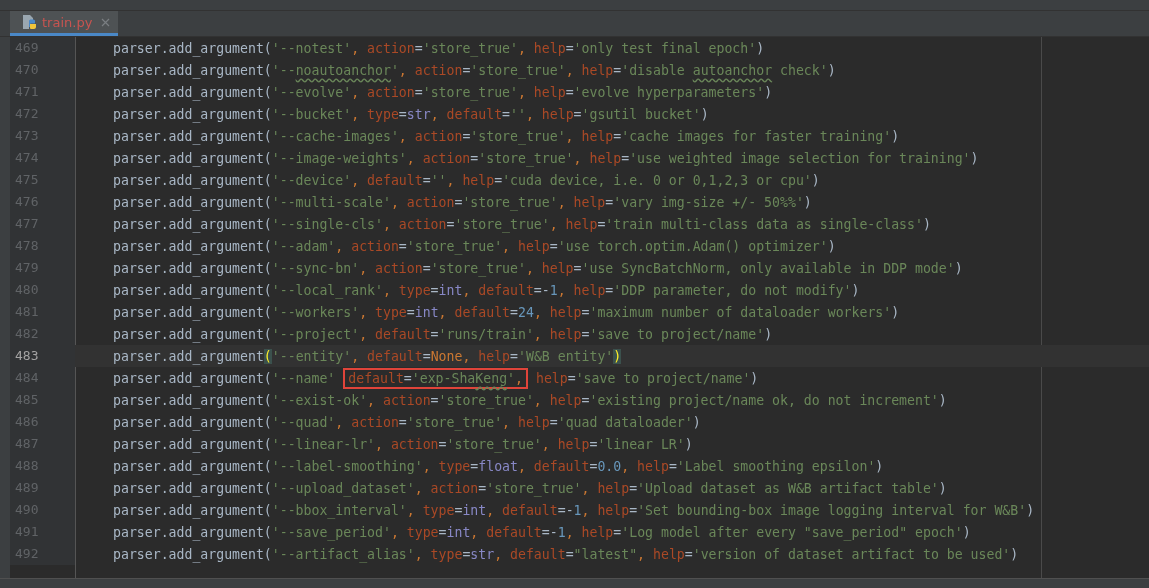 This screenshot has height=588, width=1149. I want to click on code-line: parser.add_argument('--sync-bn', action='store_true', help='use SyncBatchNorm, only available in DDP mode'), so click(537, 268).